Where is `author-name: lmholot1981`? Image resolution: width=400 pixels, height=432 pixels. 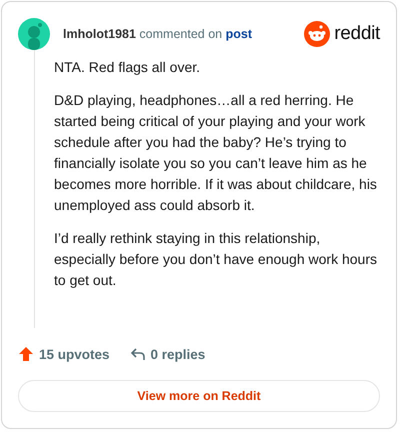
author-name: lmholot1981 is located at coordinates (99, 34).